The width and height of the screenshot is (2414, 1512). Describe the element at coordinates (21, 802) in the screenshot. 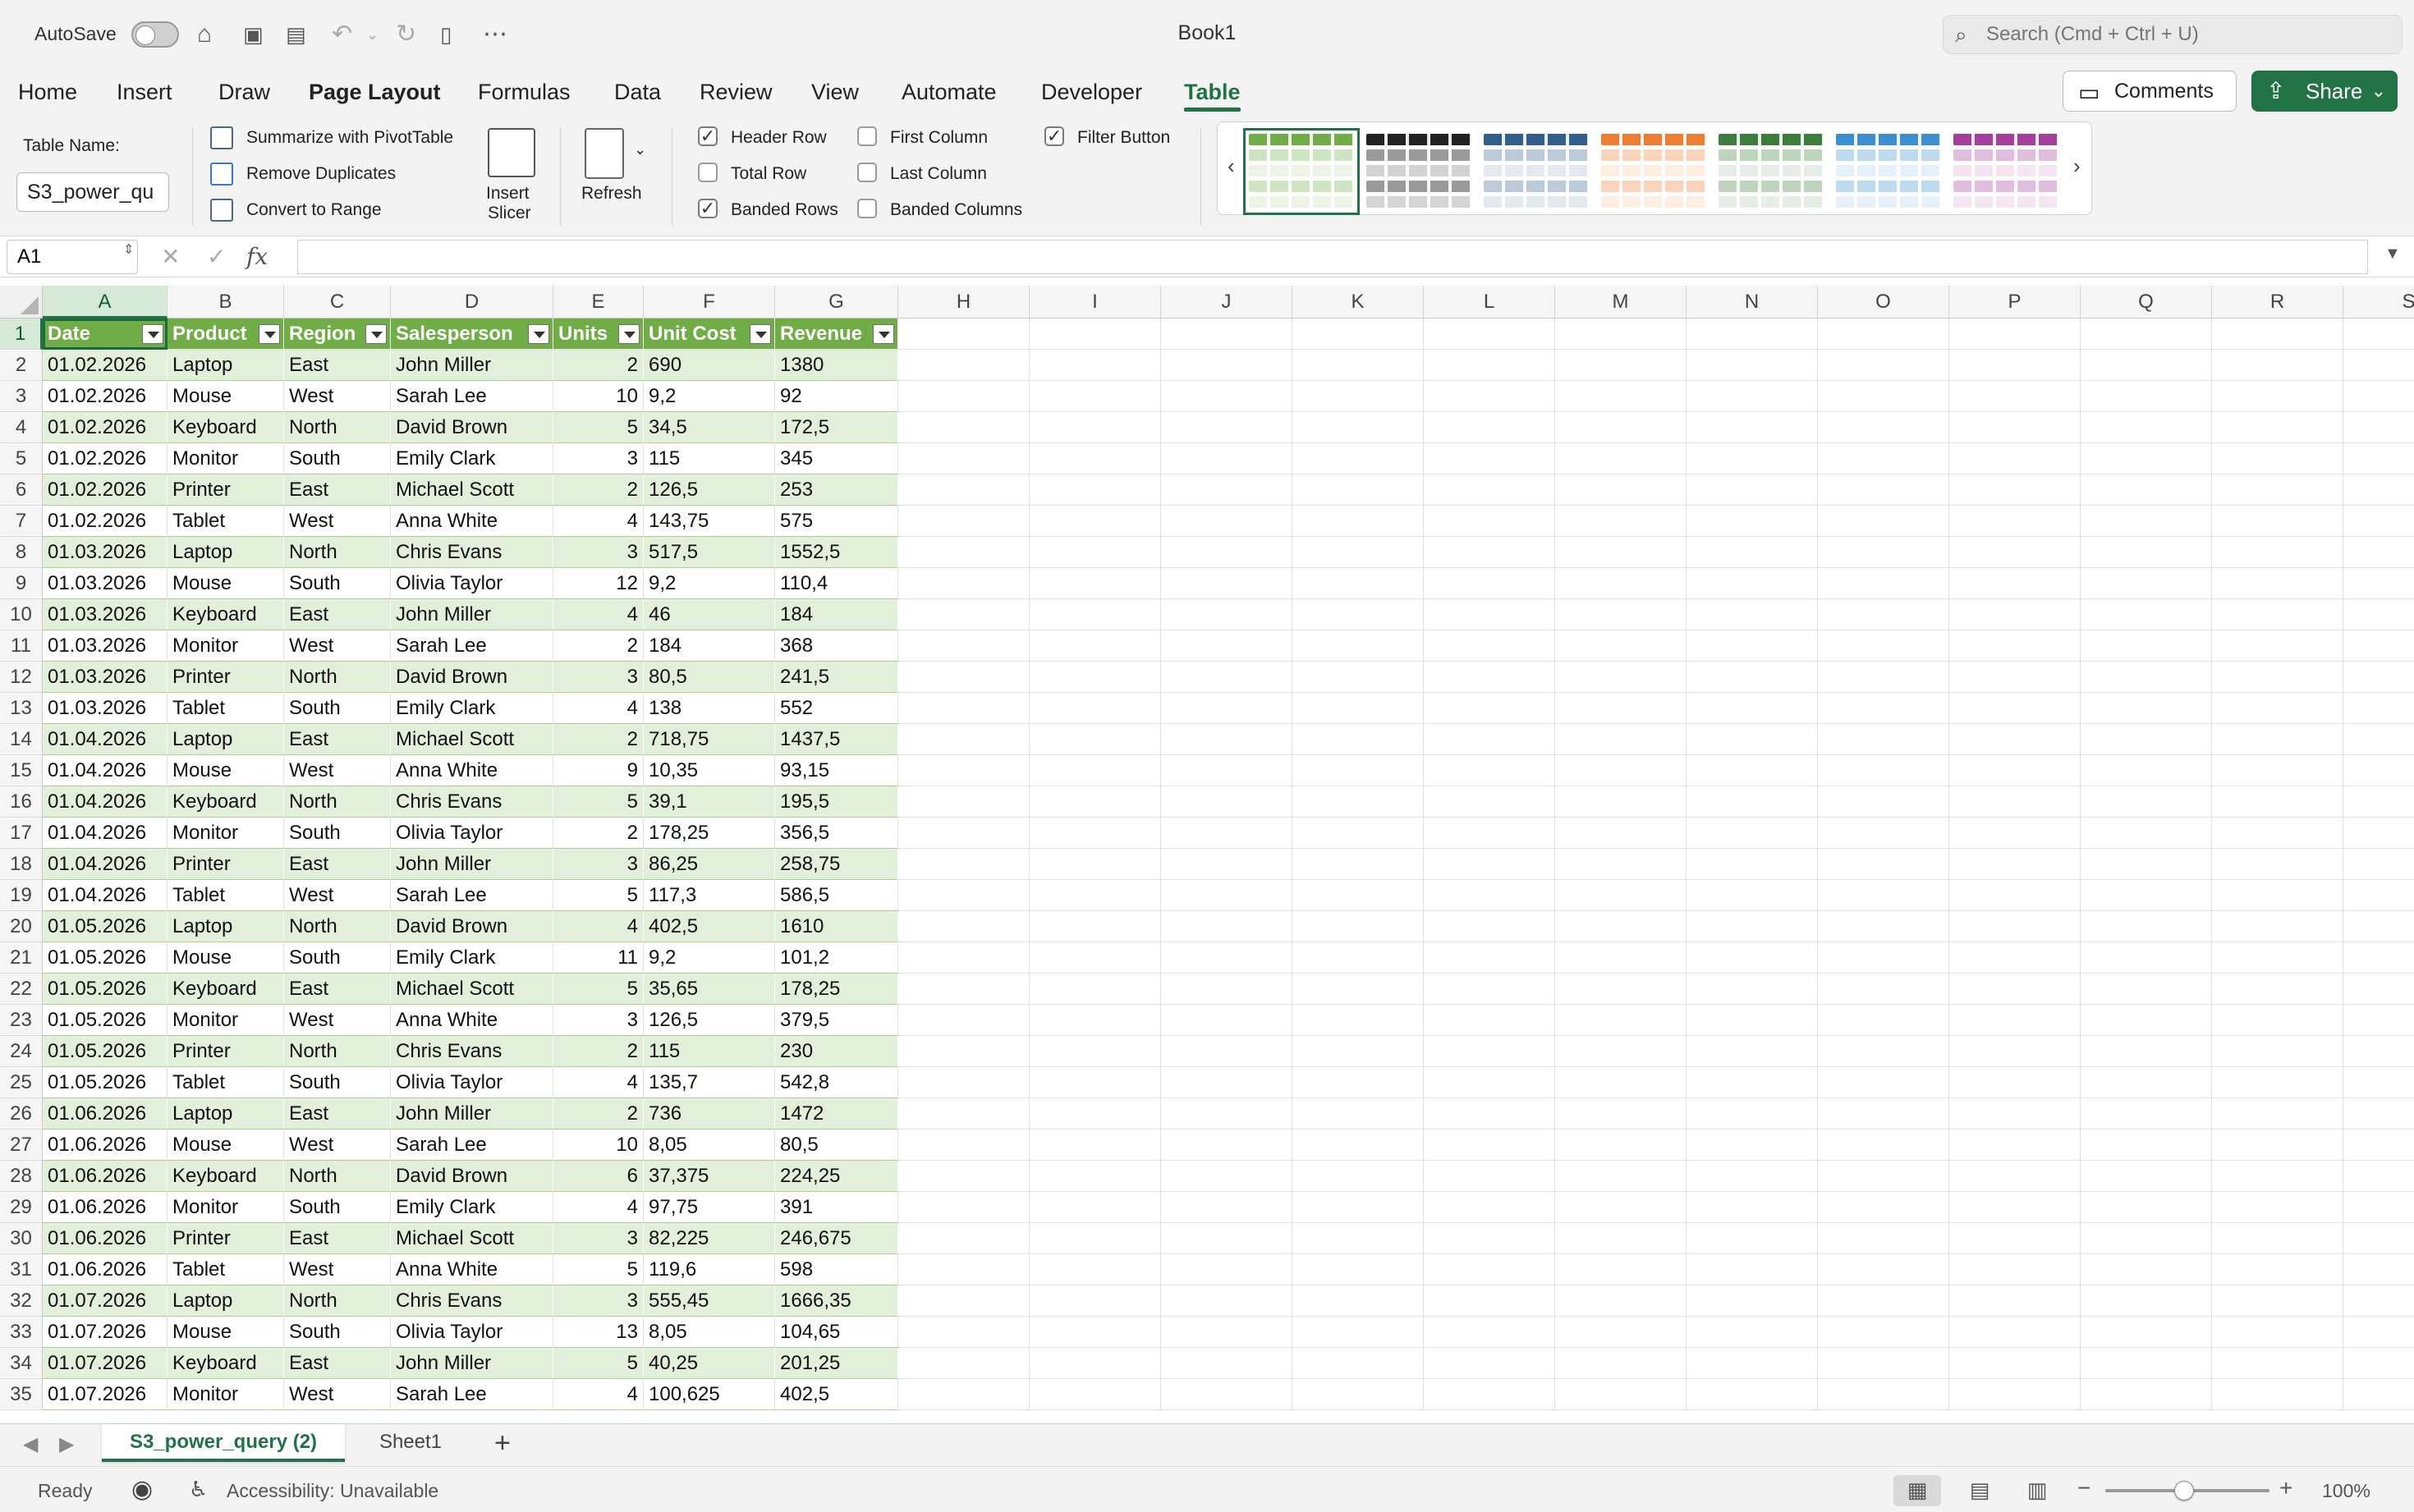

I see `row-header: 16` at that location.